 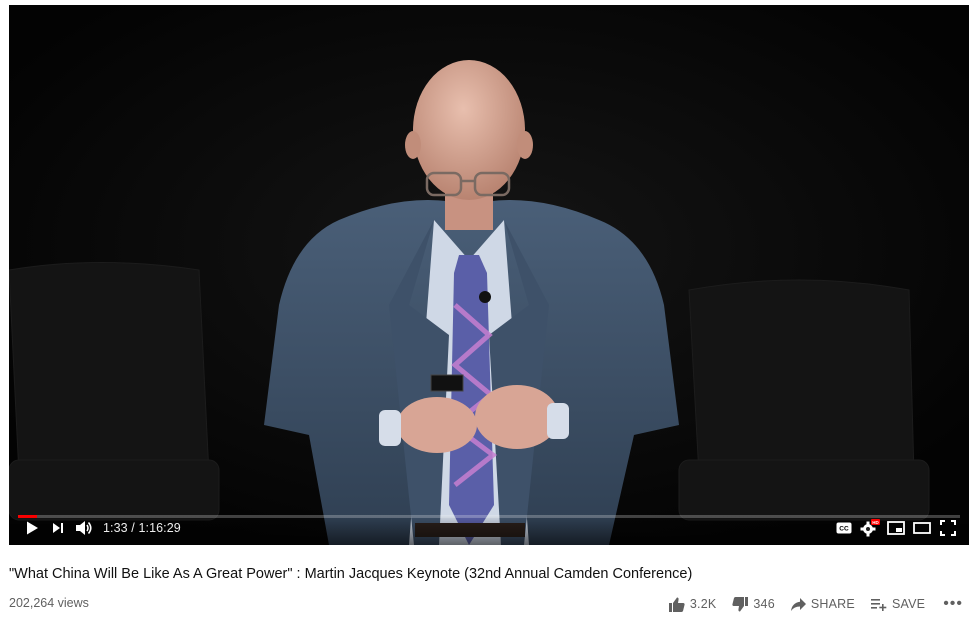 What do you see at coordinates (878, 604) in the screenshot?
I see `playlist-add-icon` at bounding box center [878, 604].